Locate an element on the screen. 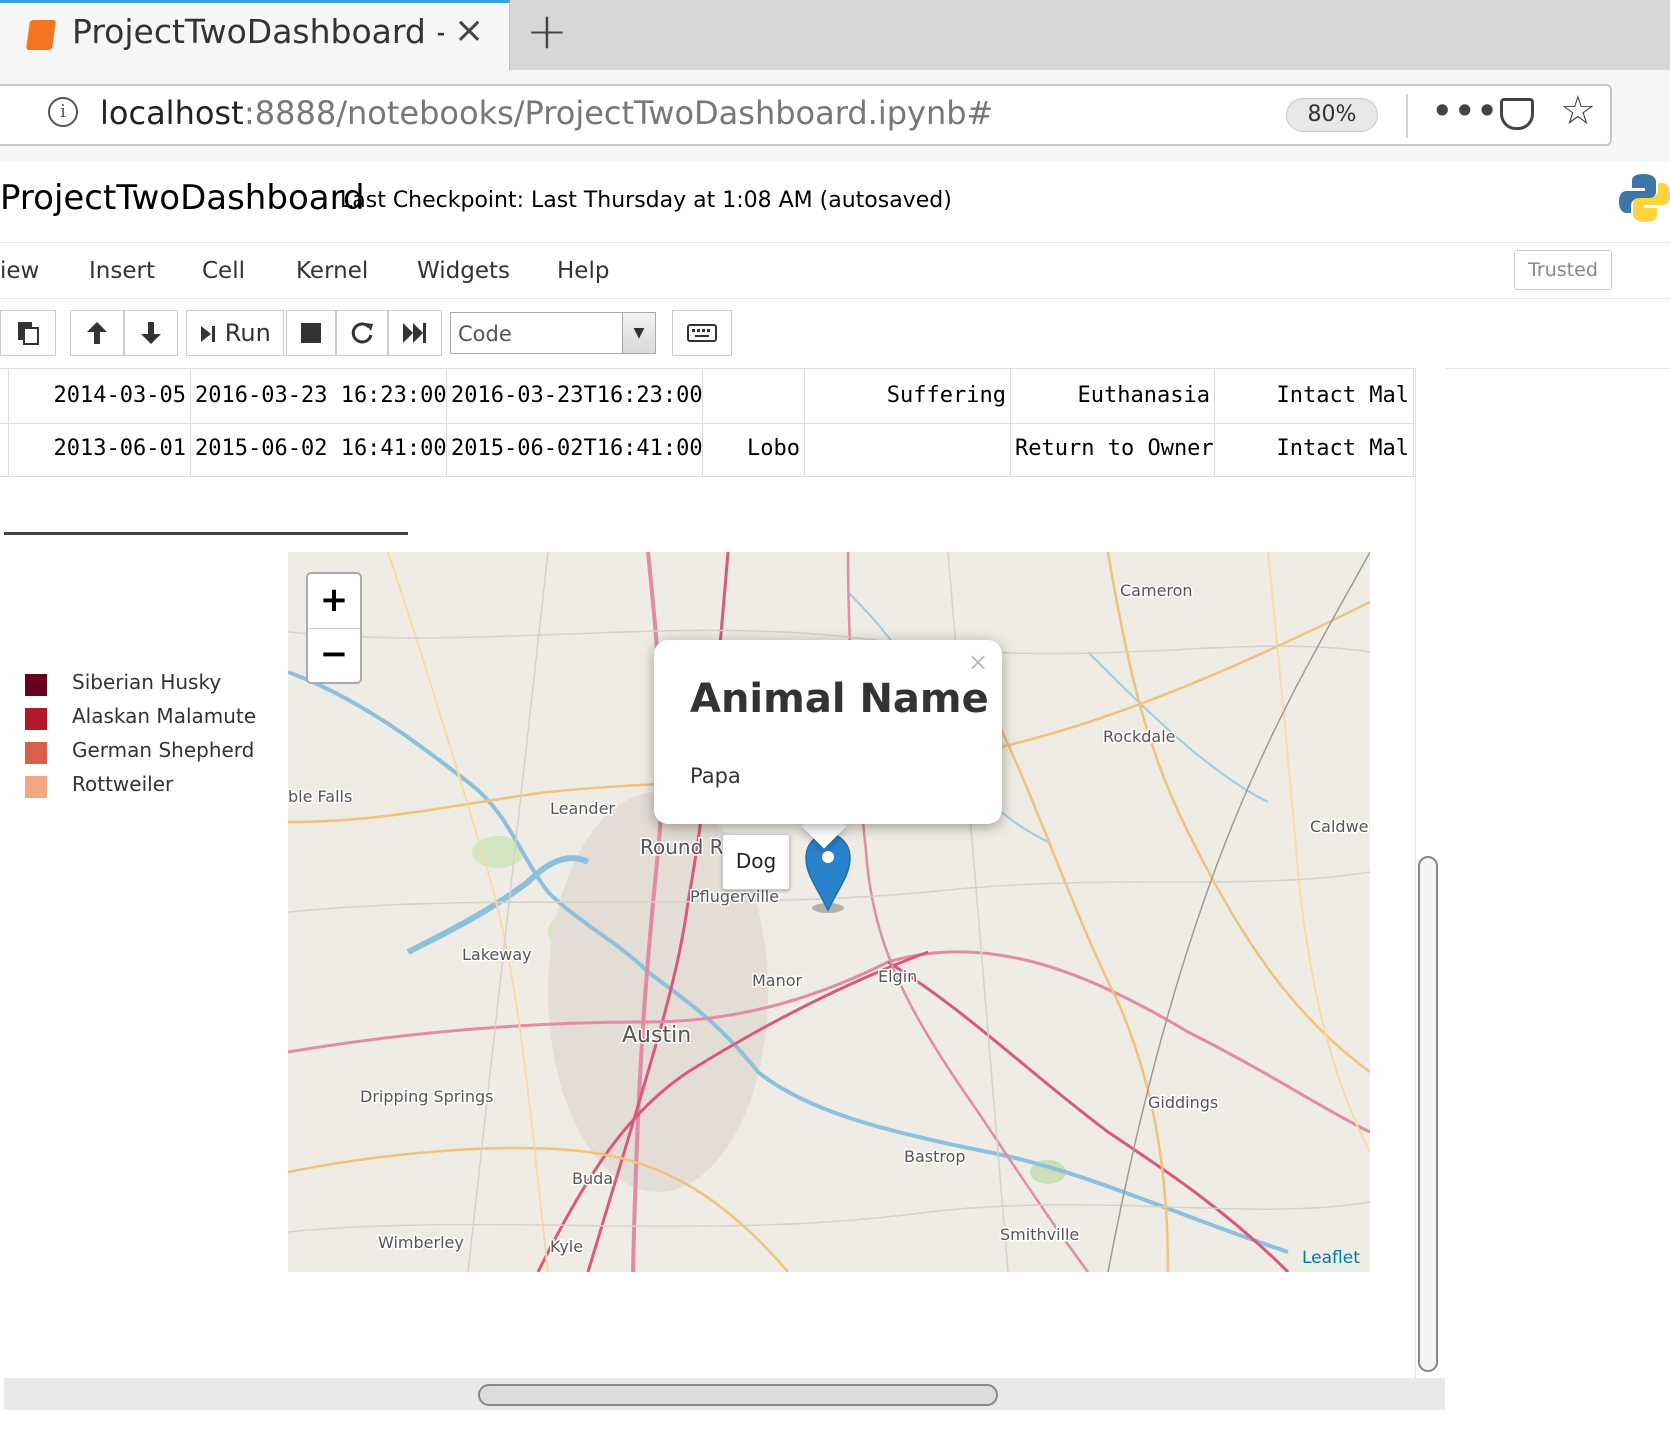 The width and height of the screenshot is (1670, 1450). menu-kernel: Kernel is located at coordinates (332, 271).